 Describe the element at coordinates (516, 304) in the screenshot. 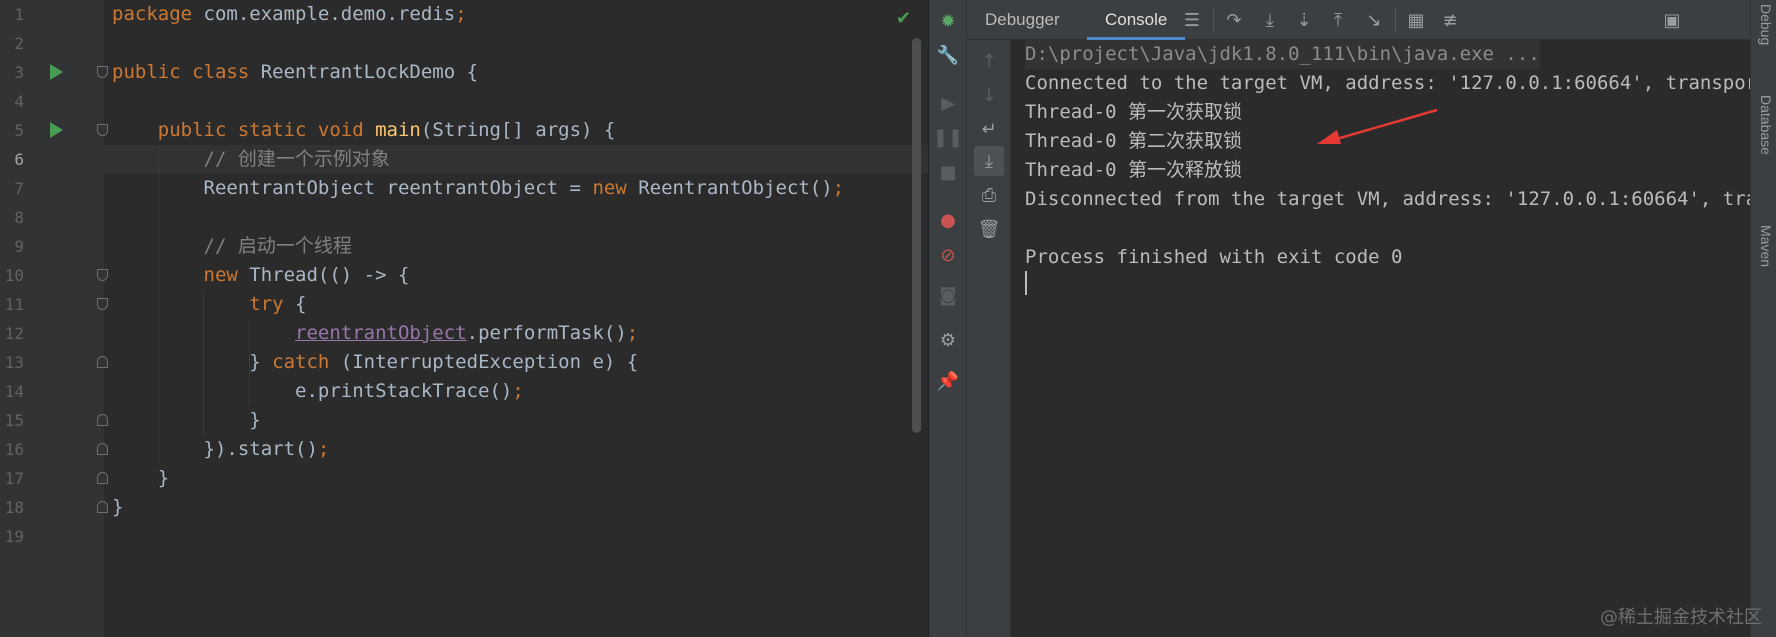

I see `code-line: try {` at that location.